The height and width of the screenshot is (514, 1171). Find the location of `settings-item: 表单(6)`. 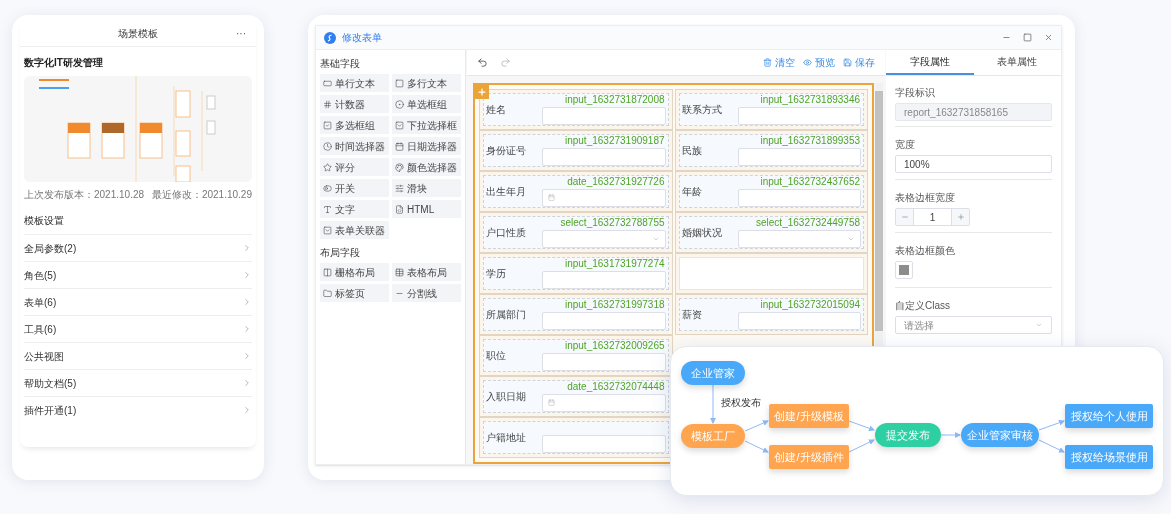

settings-item: 表单(6) is located at coordinates (40, 302).